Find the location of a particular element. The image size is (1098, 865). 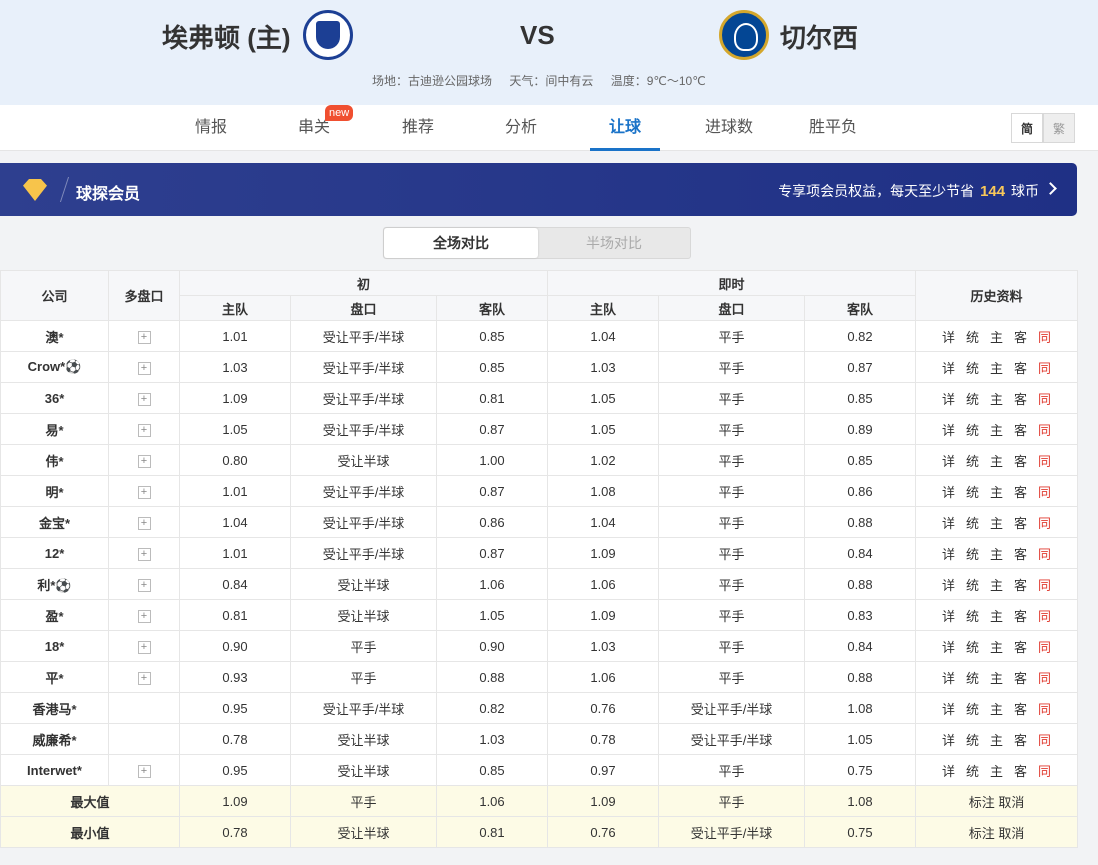

company-name: 36* is located at coordinates (54, 398).